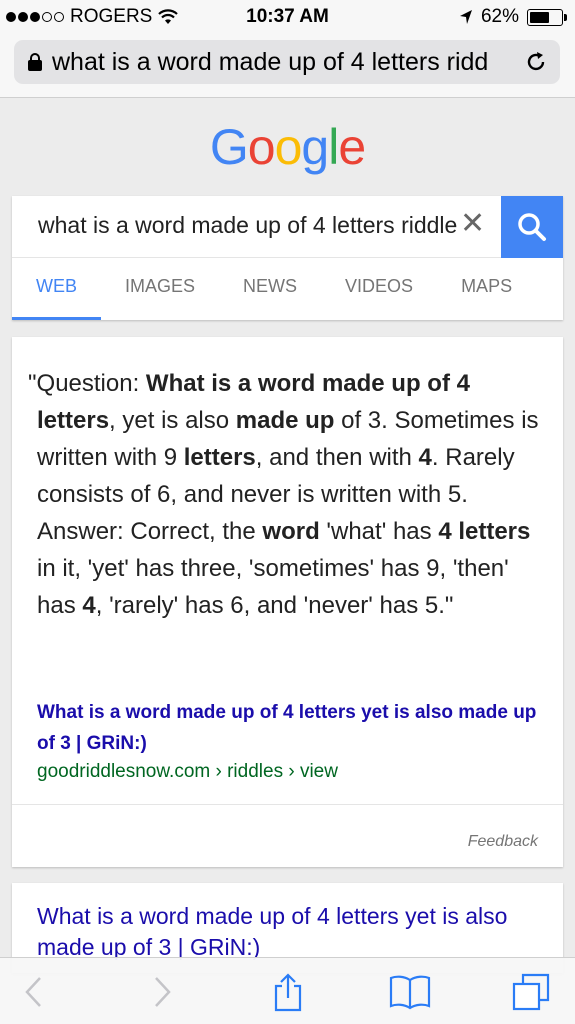  I want to click on bookmarks-button, so click(410, 992).